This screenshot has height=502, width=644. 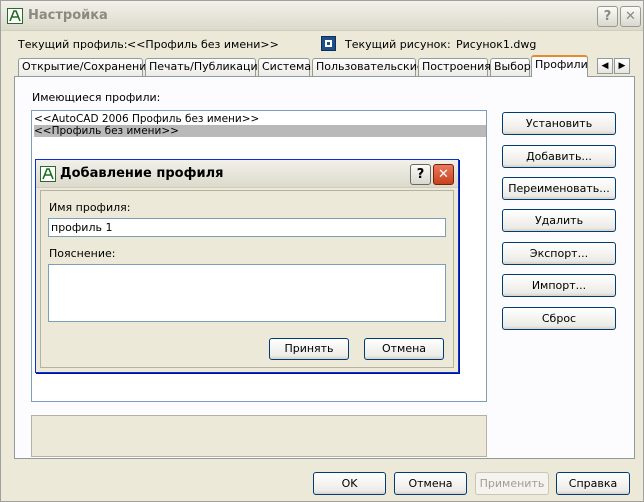 What do you see at coordinates (605, 66) in the screenshot?
I see `tab-scroll-left-icon: ◀` at bounding box center [605, 66].